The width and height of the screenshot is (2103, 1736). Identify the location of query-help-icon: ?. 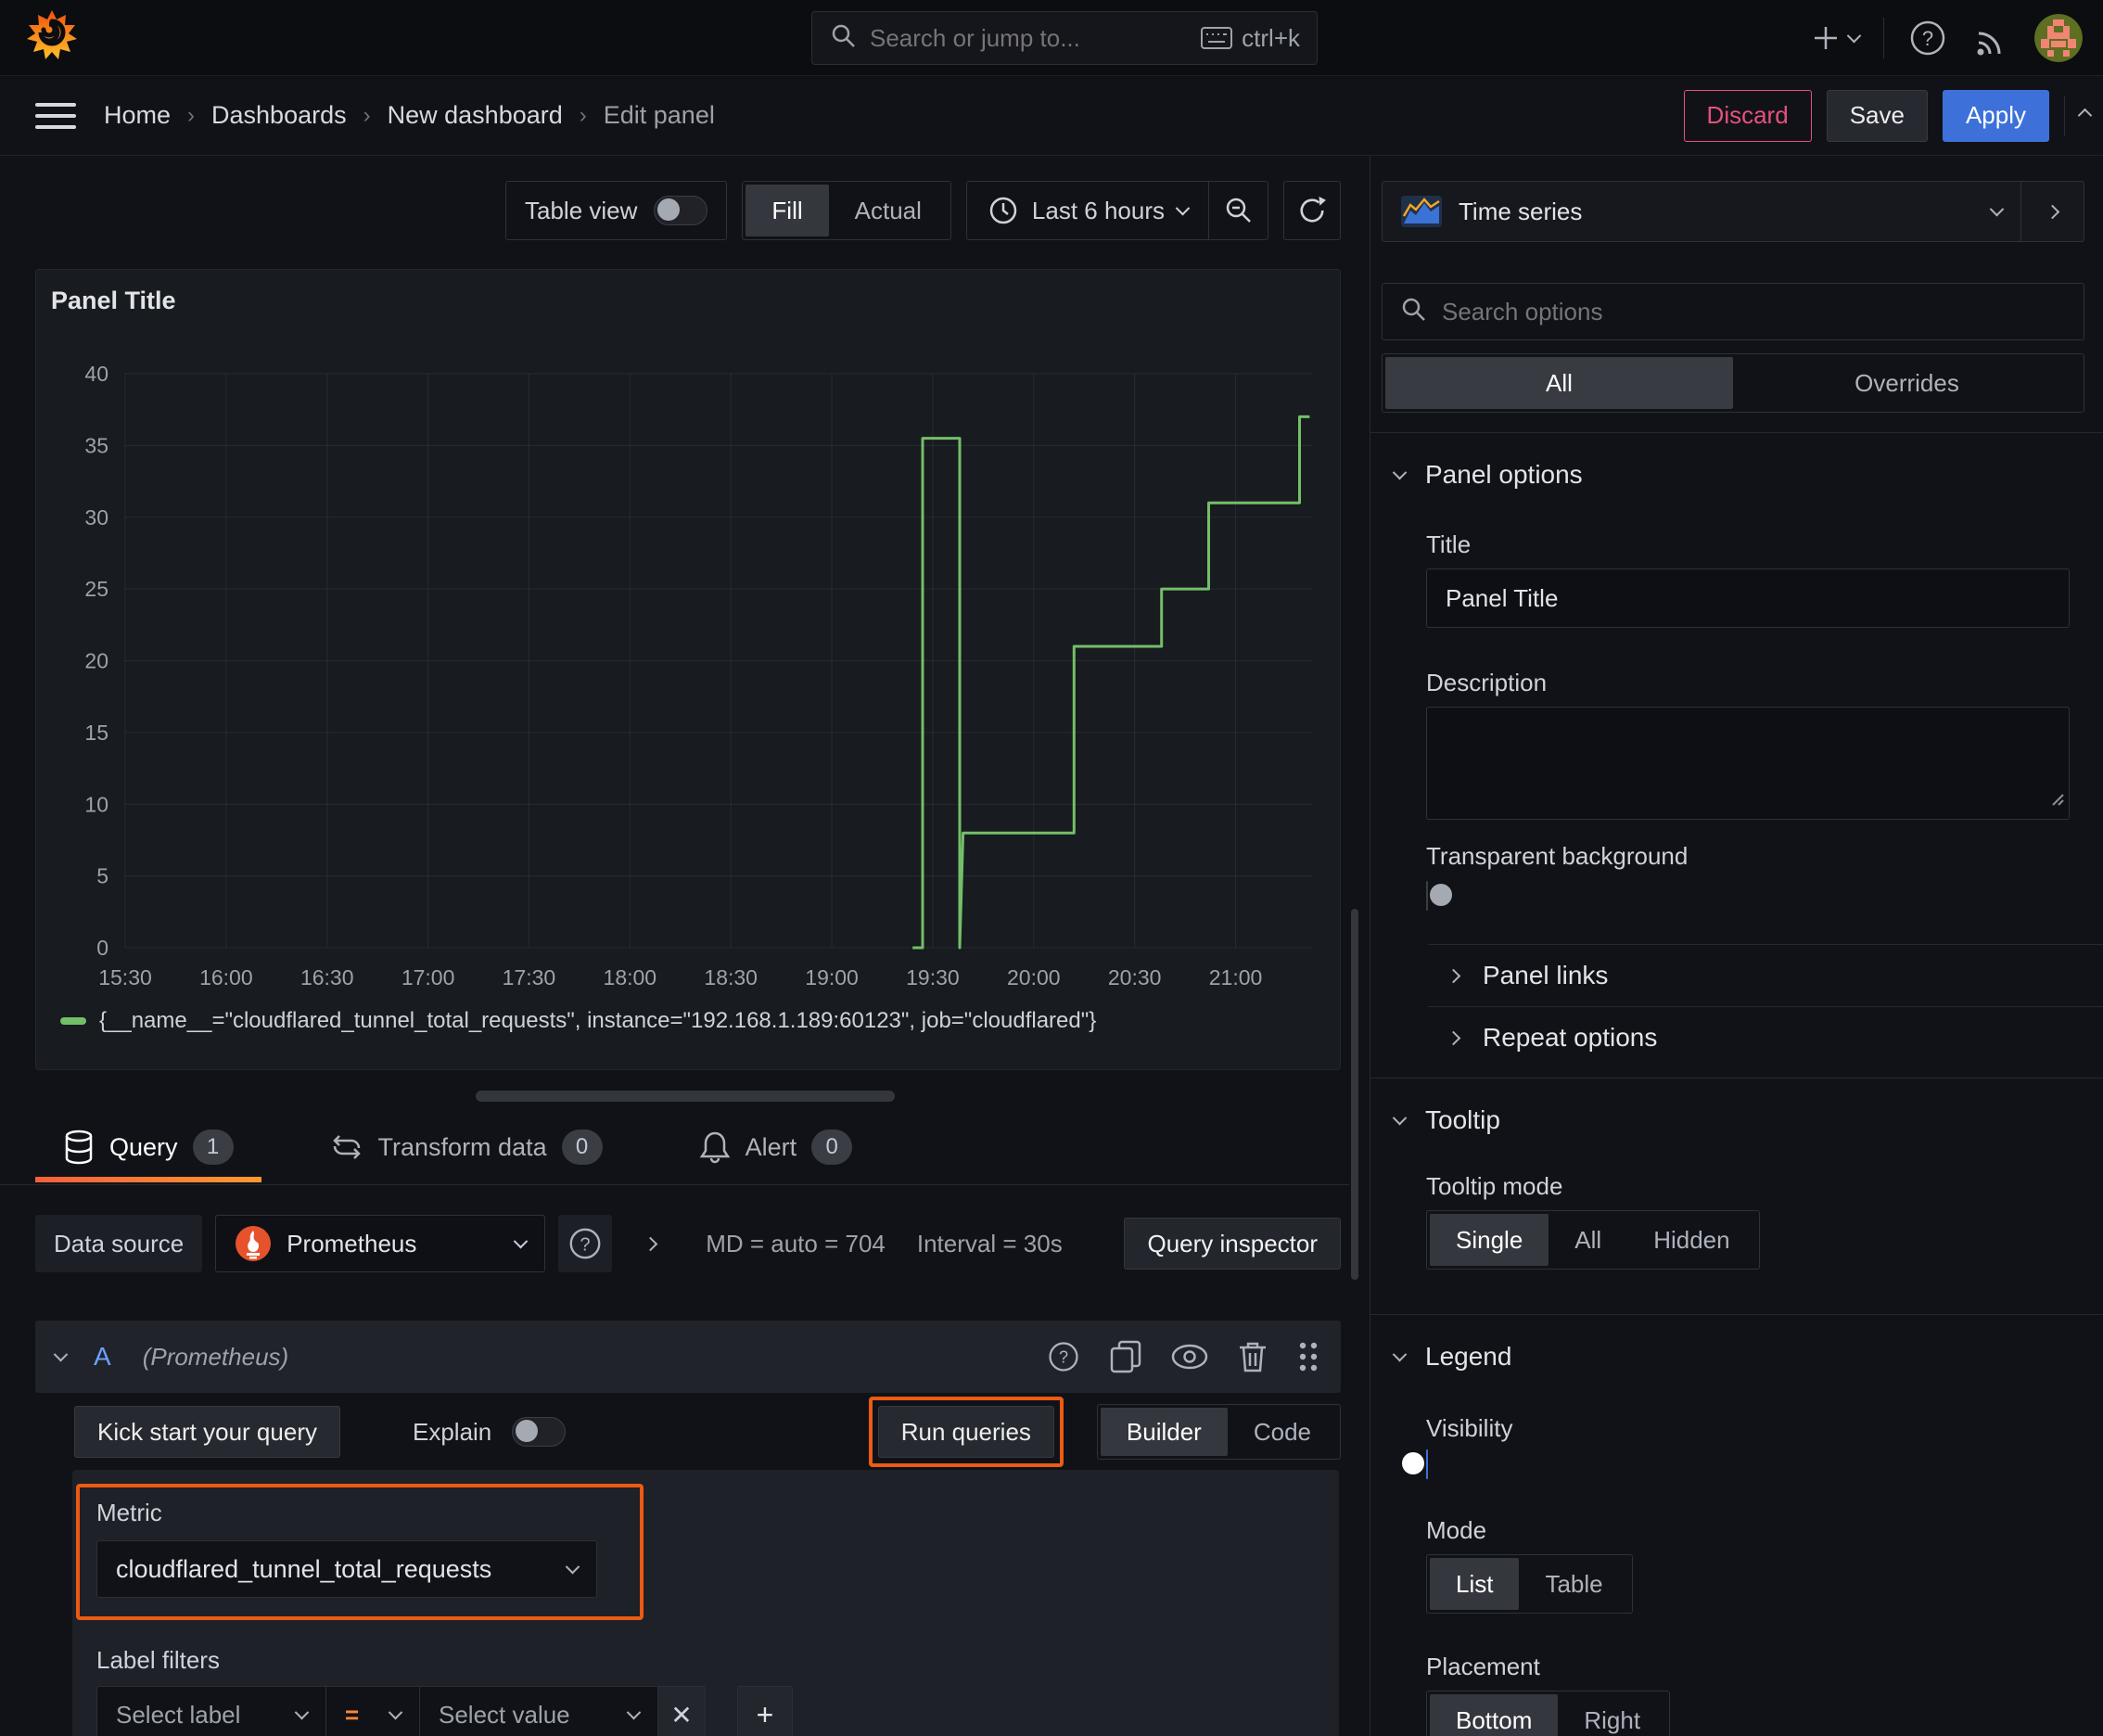
(1063, 1356).